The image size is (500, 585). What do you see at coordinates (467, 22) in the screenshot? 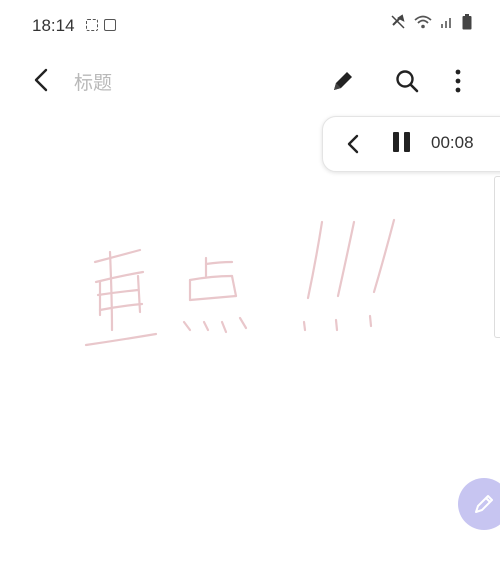
I see `battery-icon` at bounding box center [467, 22].